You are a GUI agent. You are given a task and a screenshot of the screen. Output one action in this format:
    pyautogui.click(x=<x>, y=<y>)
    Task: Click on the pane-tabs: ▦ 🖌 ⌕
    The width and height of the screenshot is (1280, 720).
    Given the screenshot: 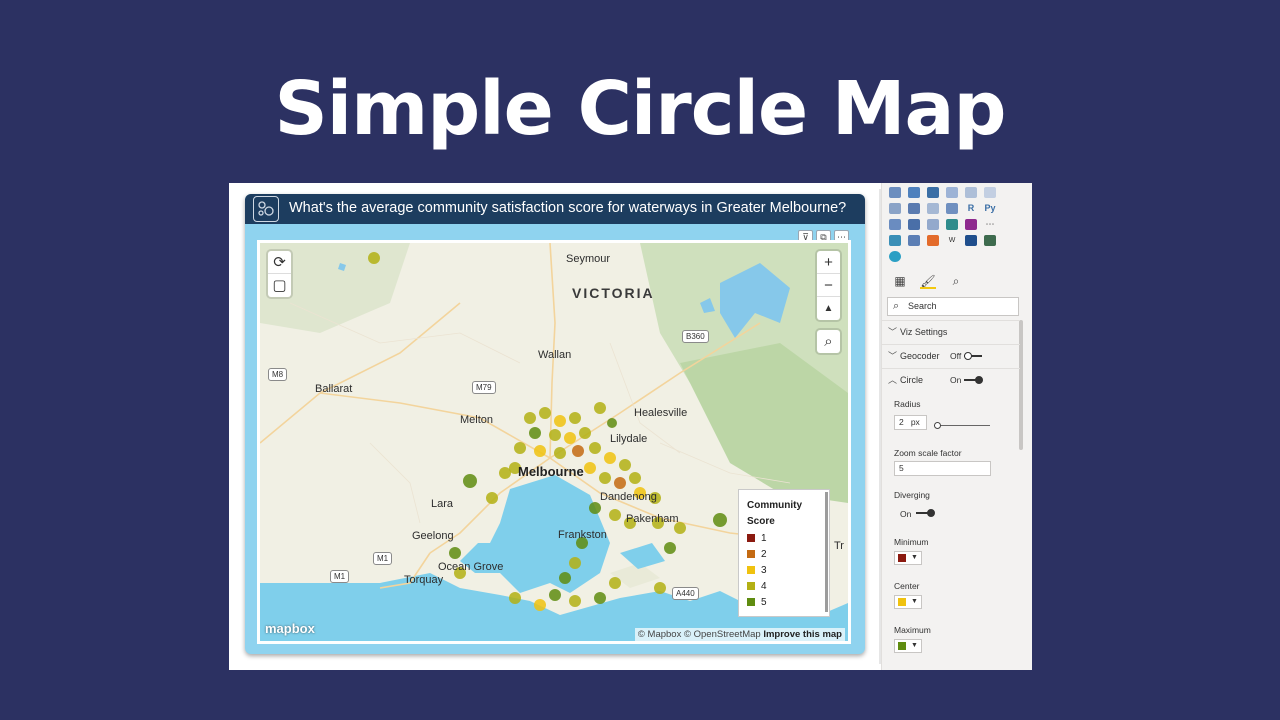 What is the action you would take?
    pyautogui.click(x=928, y=281)
    